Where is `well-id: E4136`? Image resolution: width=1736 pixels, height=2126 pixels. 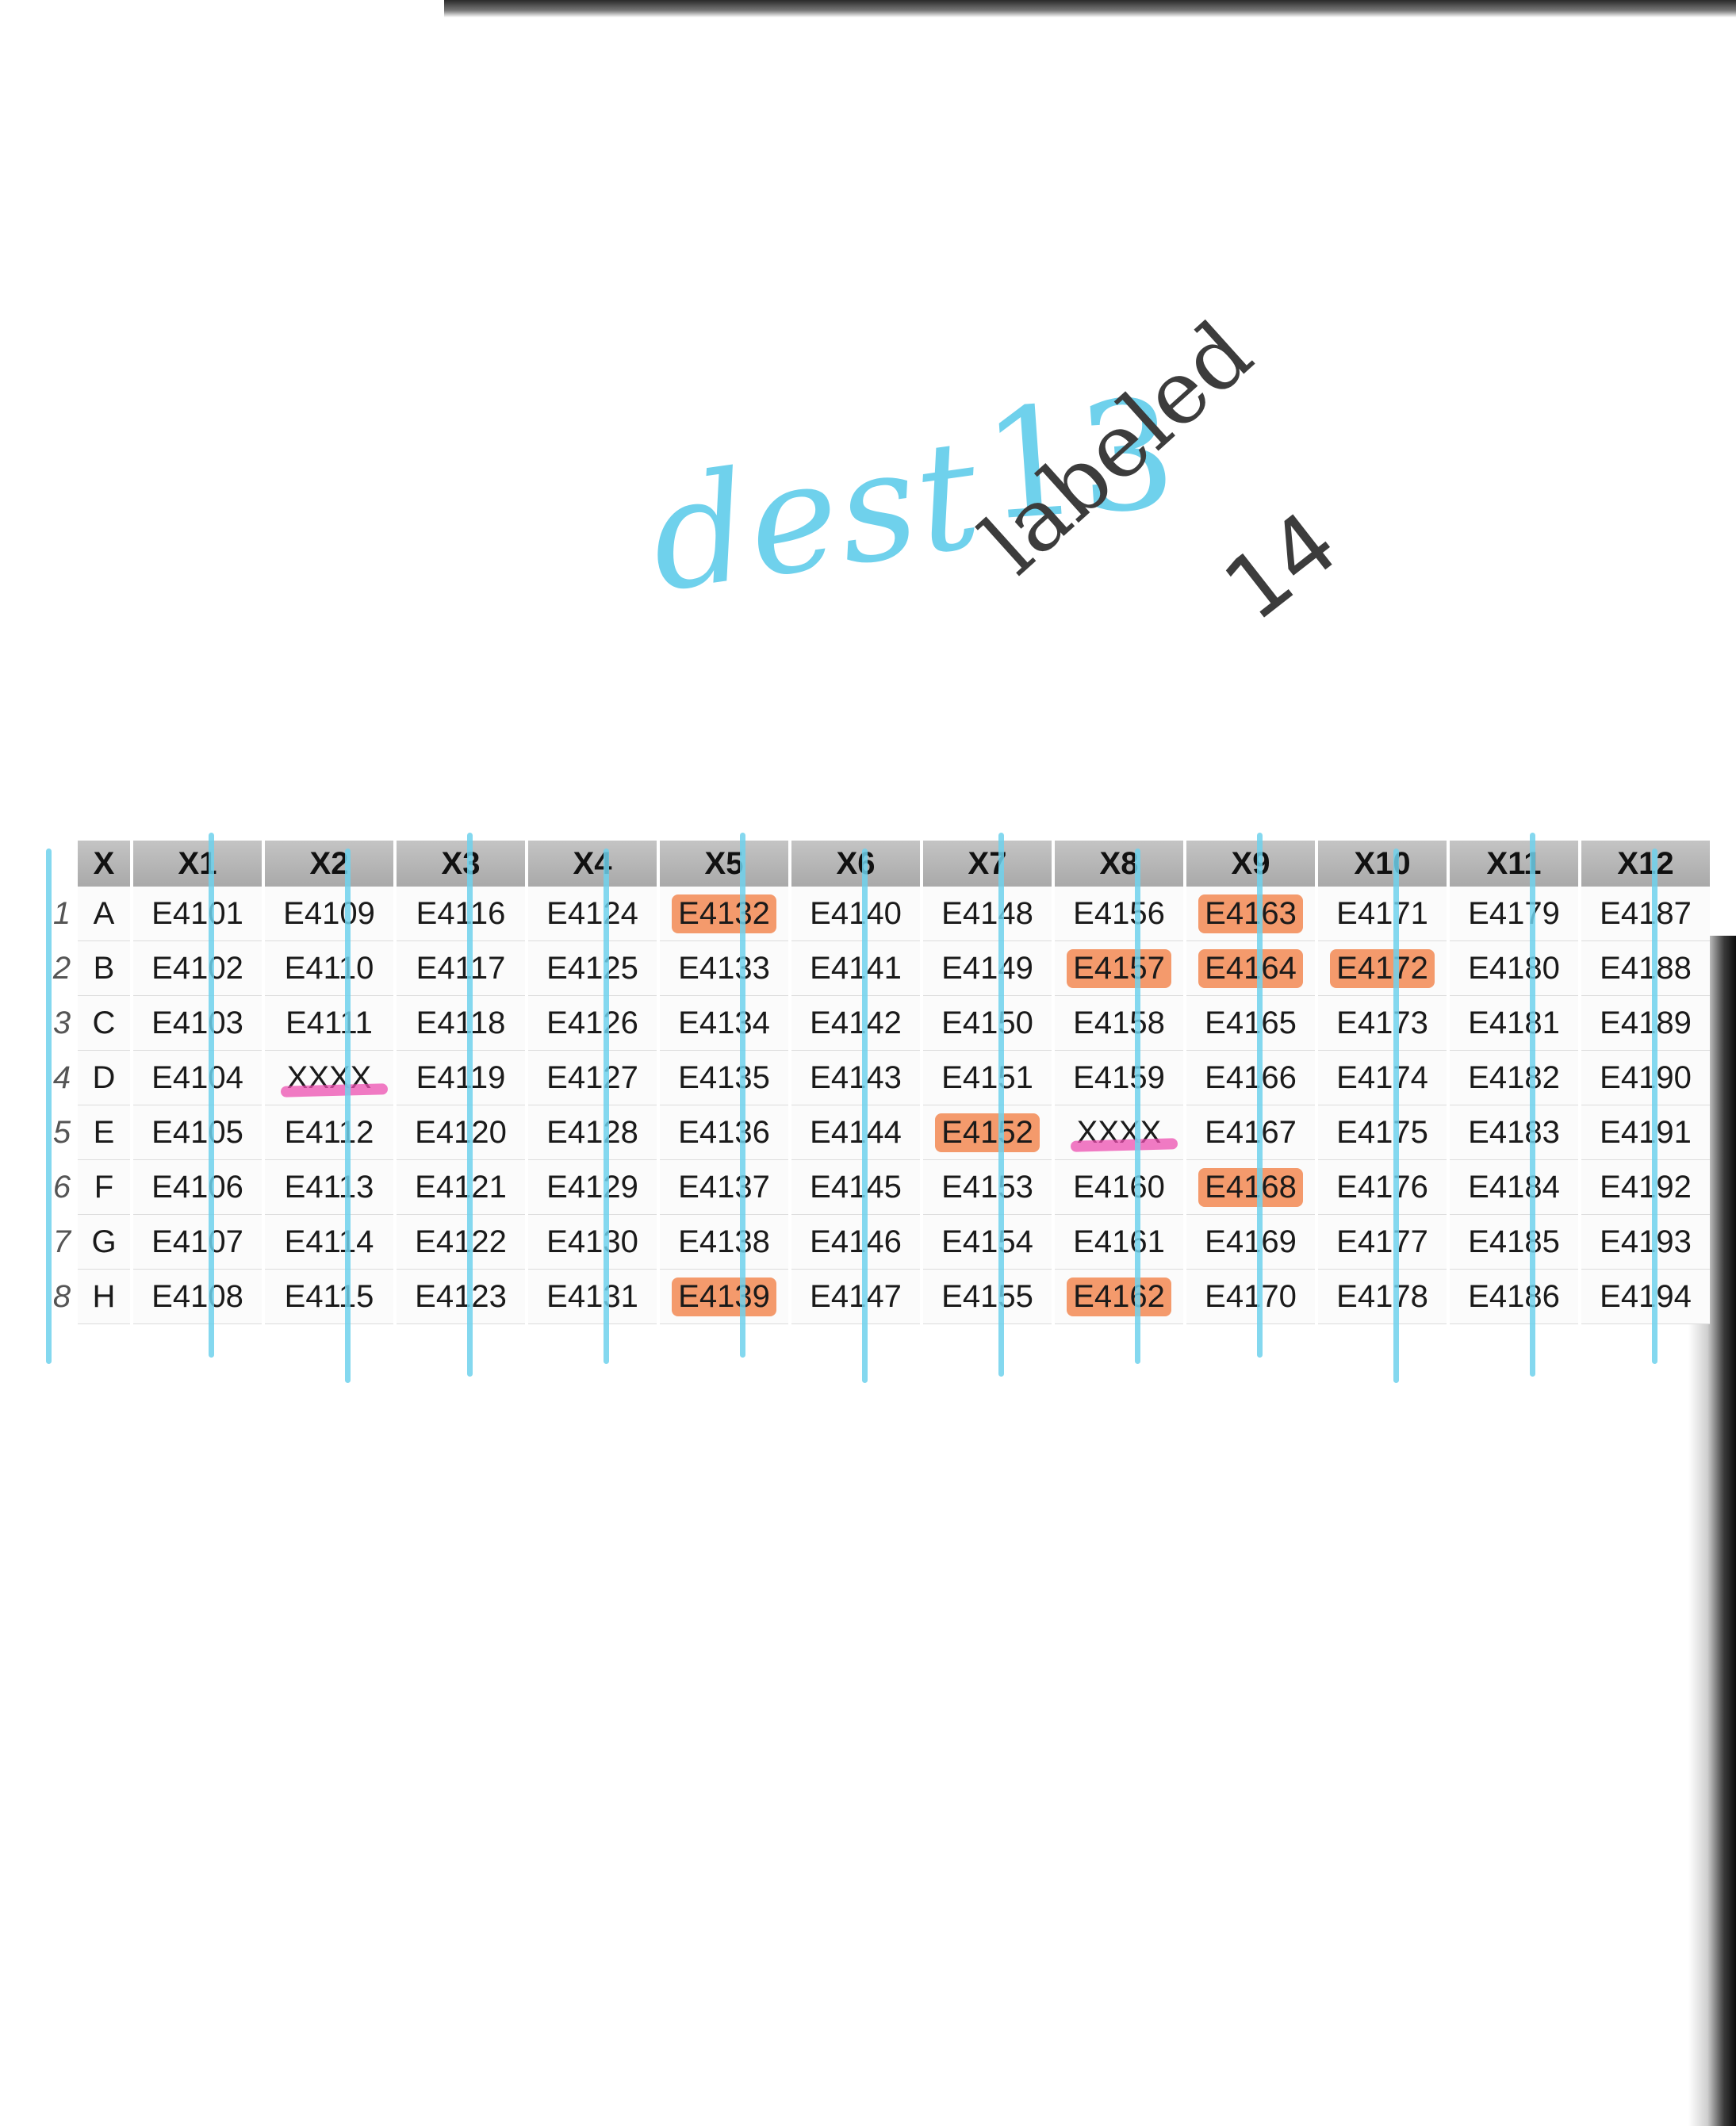
well-id: E4136 is located at coordinates (724, 1132).